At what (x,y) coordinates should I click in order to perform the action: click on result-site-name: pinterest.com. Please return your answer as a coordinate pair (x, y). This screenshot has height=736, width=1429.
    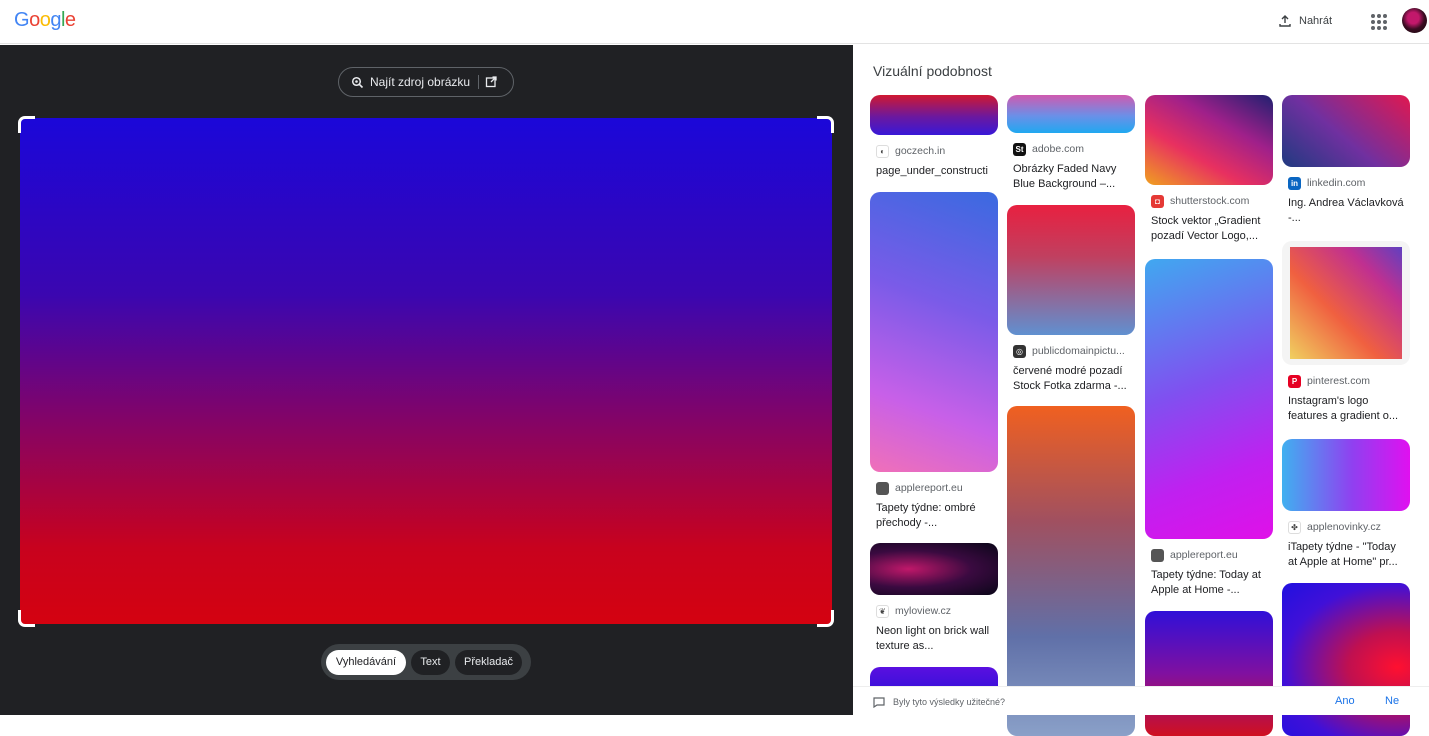
    Looking at the image, I should click on (1339, 381).